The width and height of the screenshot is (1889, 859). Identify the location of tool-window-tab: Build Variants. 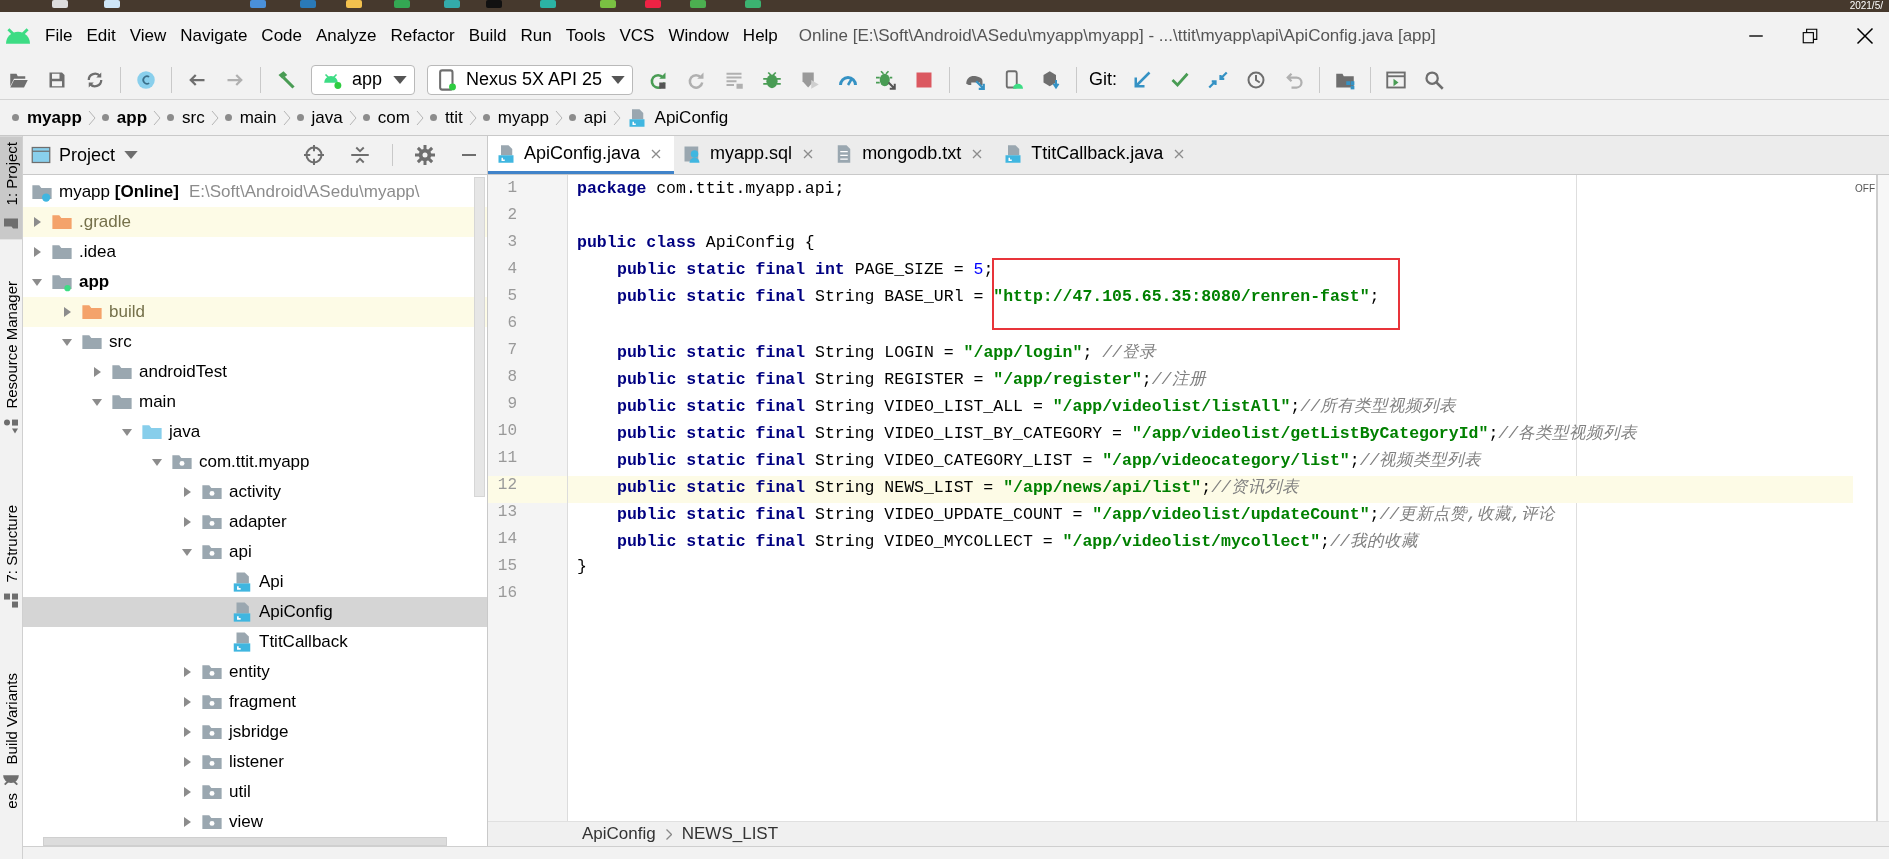
(11, 729).